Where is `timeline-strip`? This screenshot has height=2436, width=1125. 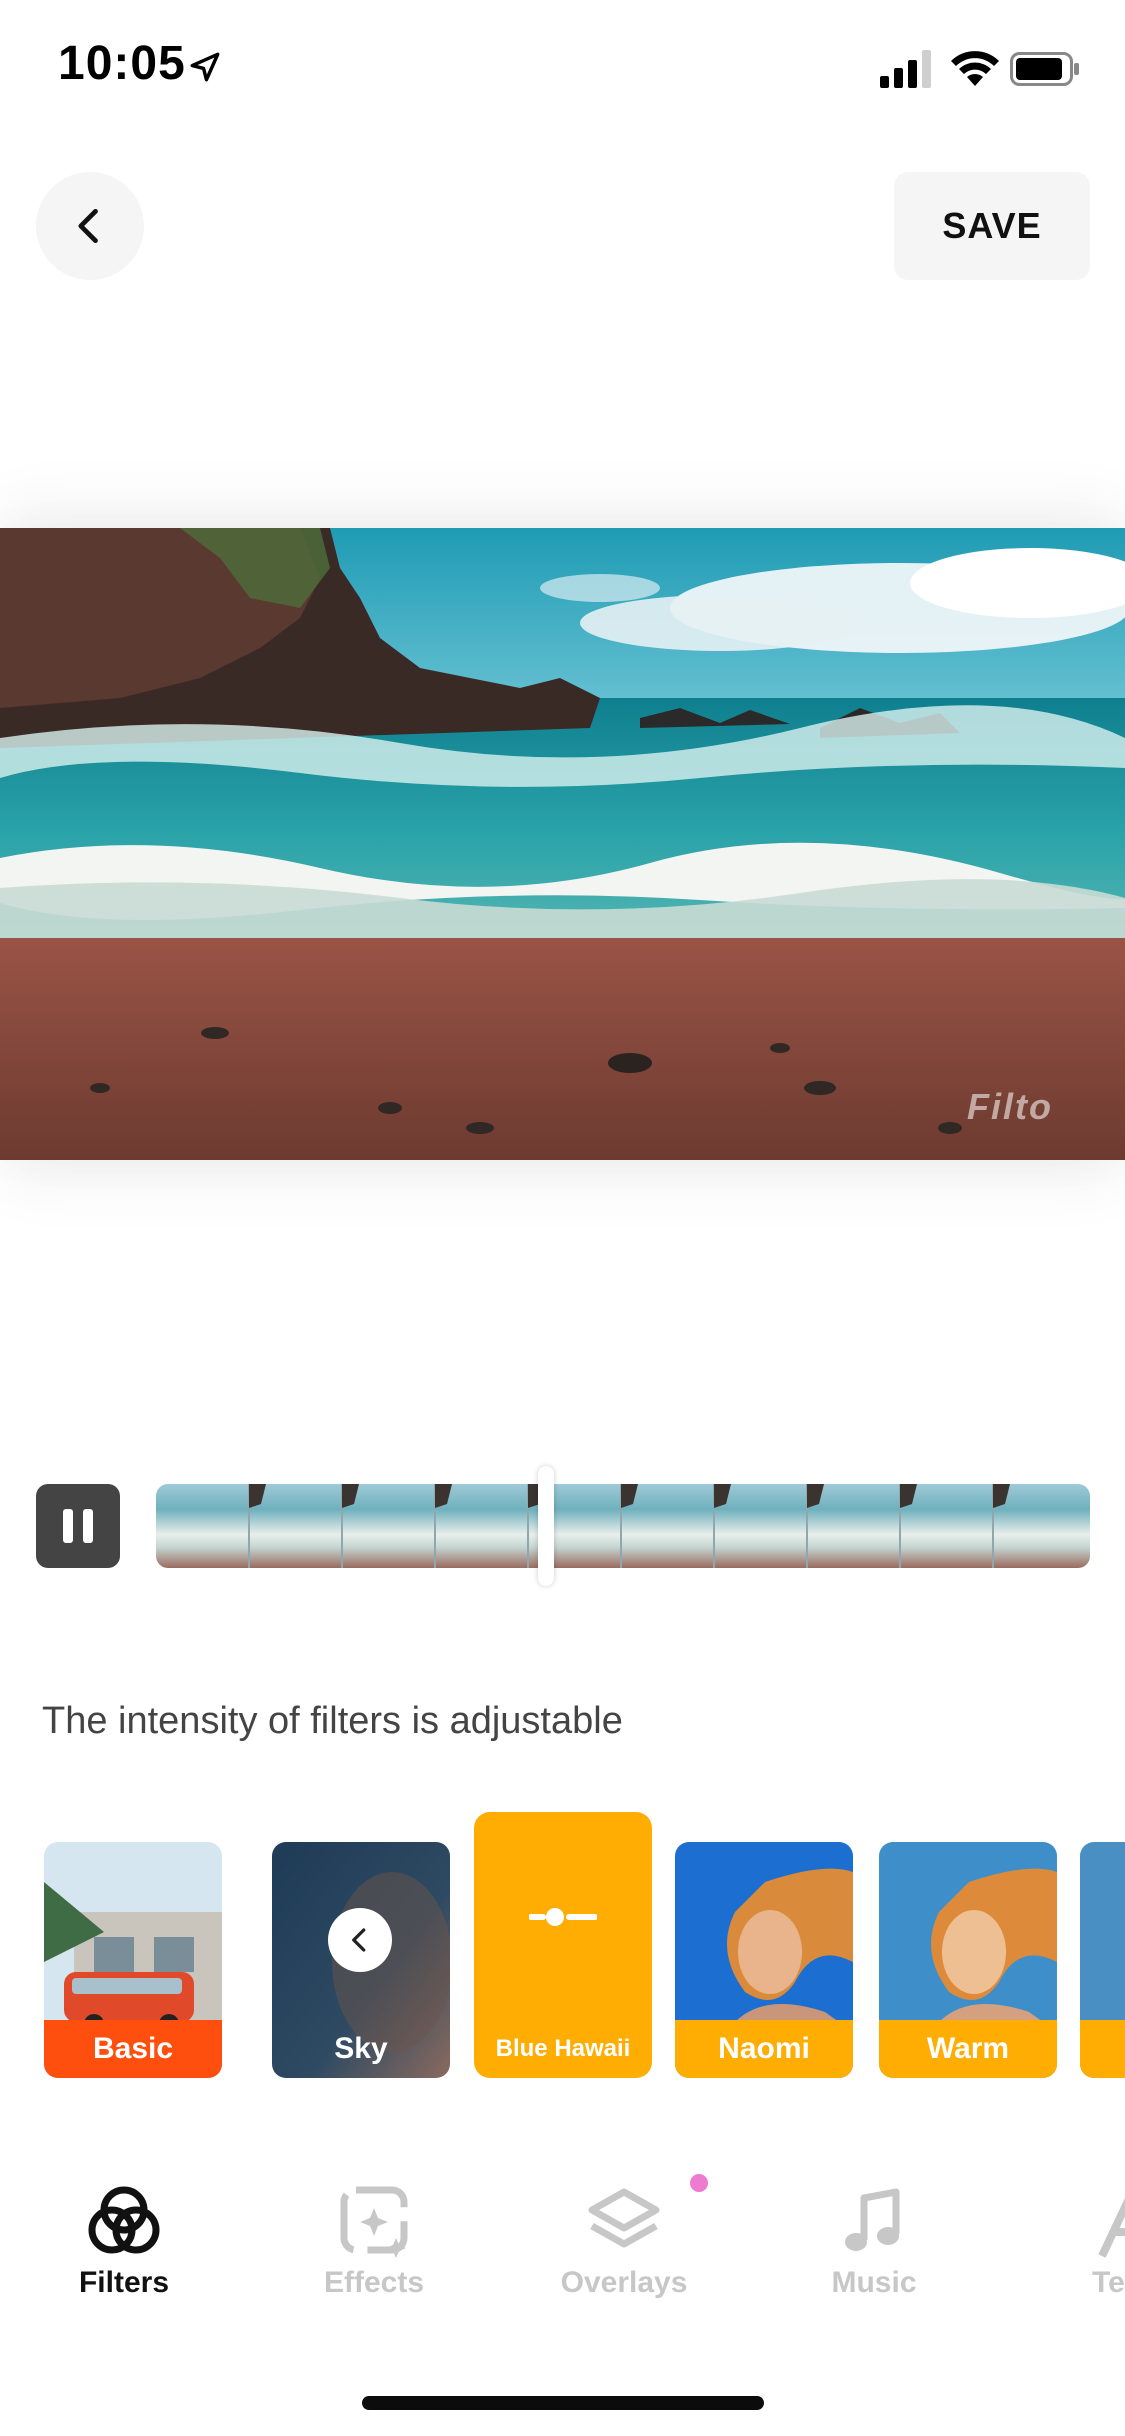
timeline-strip is located at coordinates (623, 1526).